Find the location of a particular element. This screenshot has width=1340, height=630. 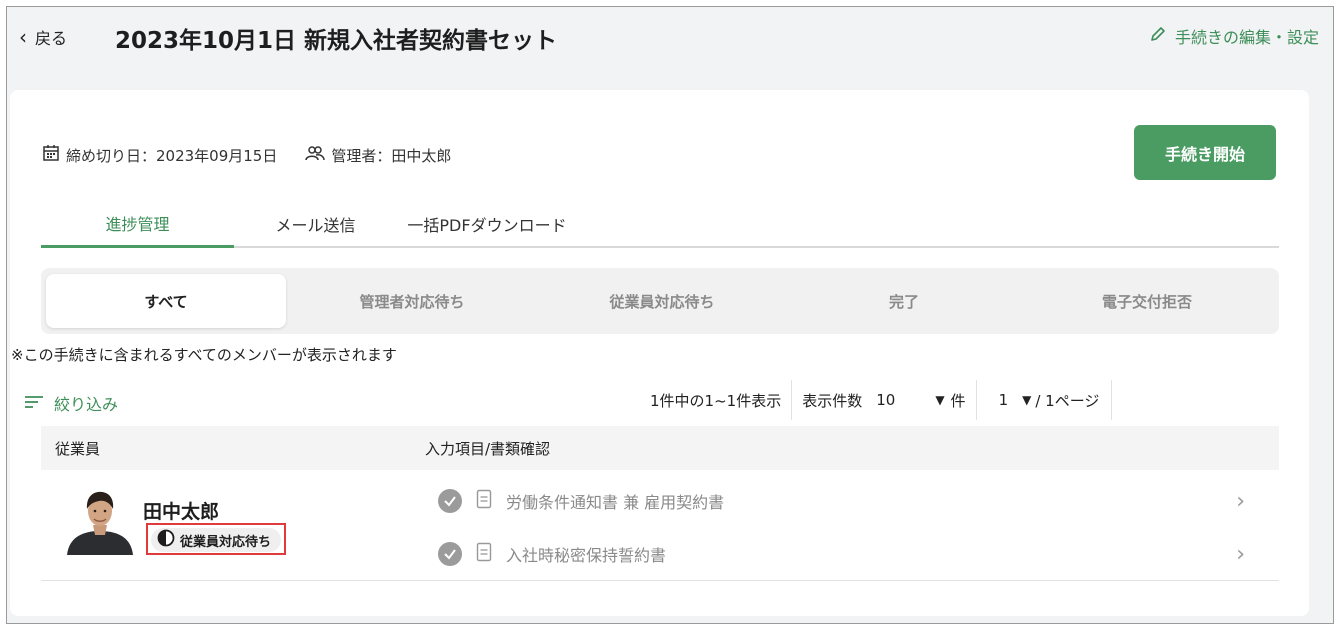

per-page-value: 10 is located at coordinates (886, 400).